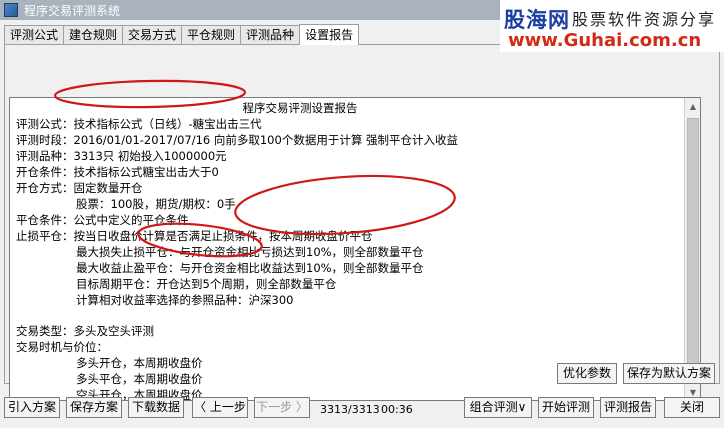 Image resolution: width=724 pixels, height=428 pixels. What do you see at coordinates (102, 220) in the screenshot?
I see `report-line: 平仓条件：公式中定义的平仓条件` at bounding box center [102, 220].